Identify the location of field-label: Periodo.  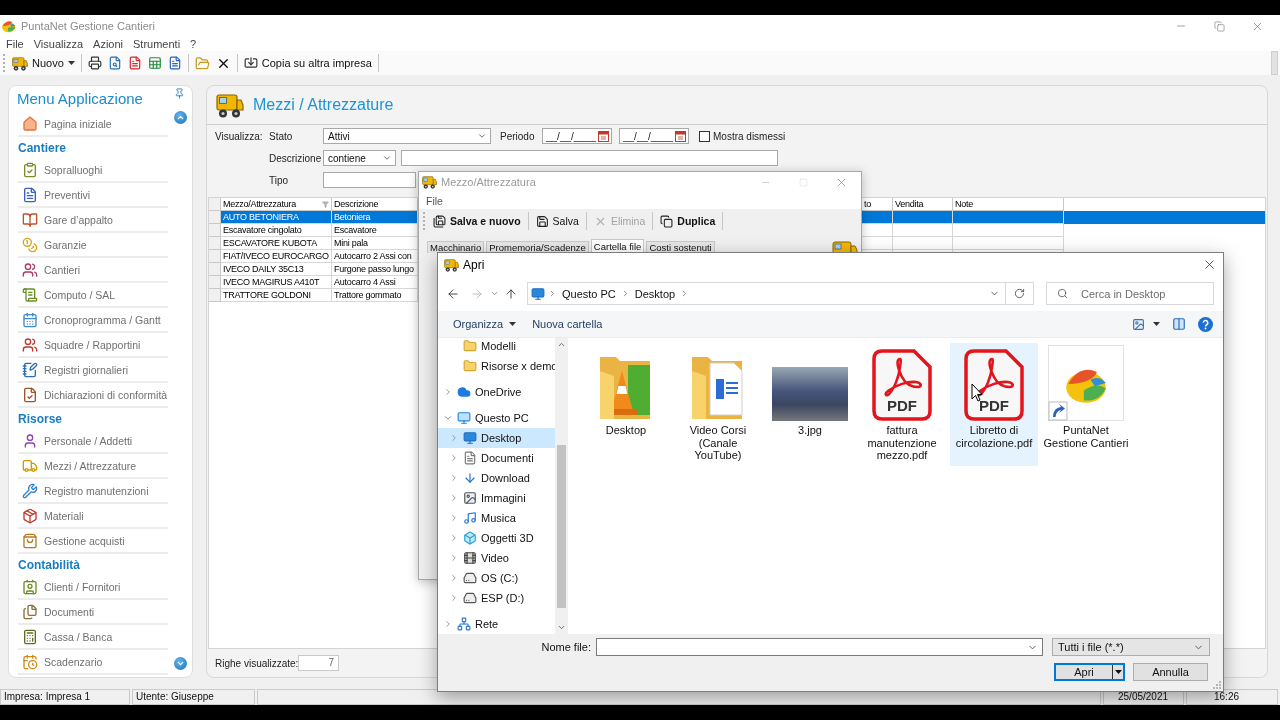
(518, 136).